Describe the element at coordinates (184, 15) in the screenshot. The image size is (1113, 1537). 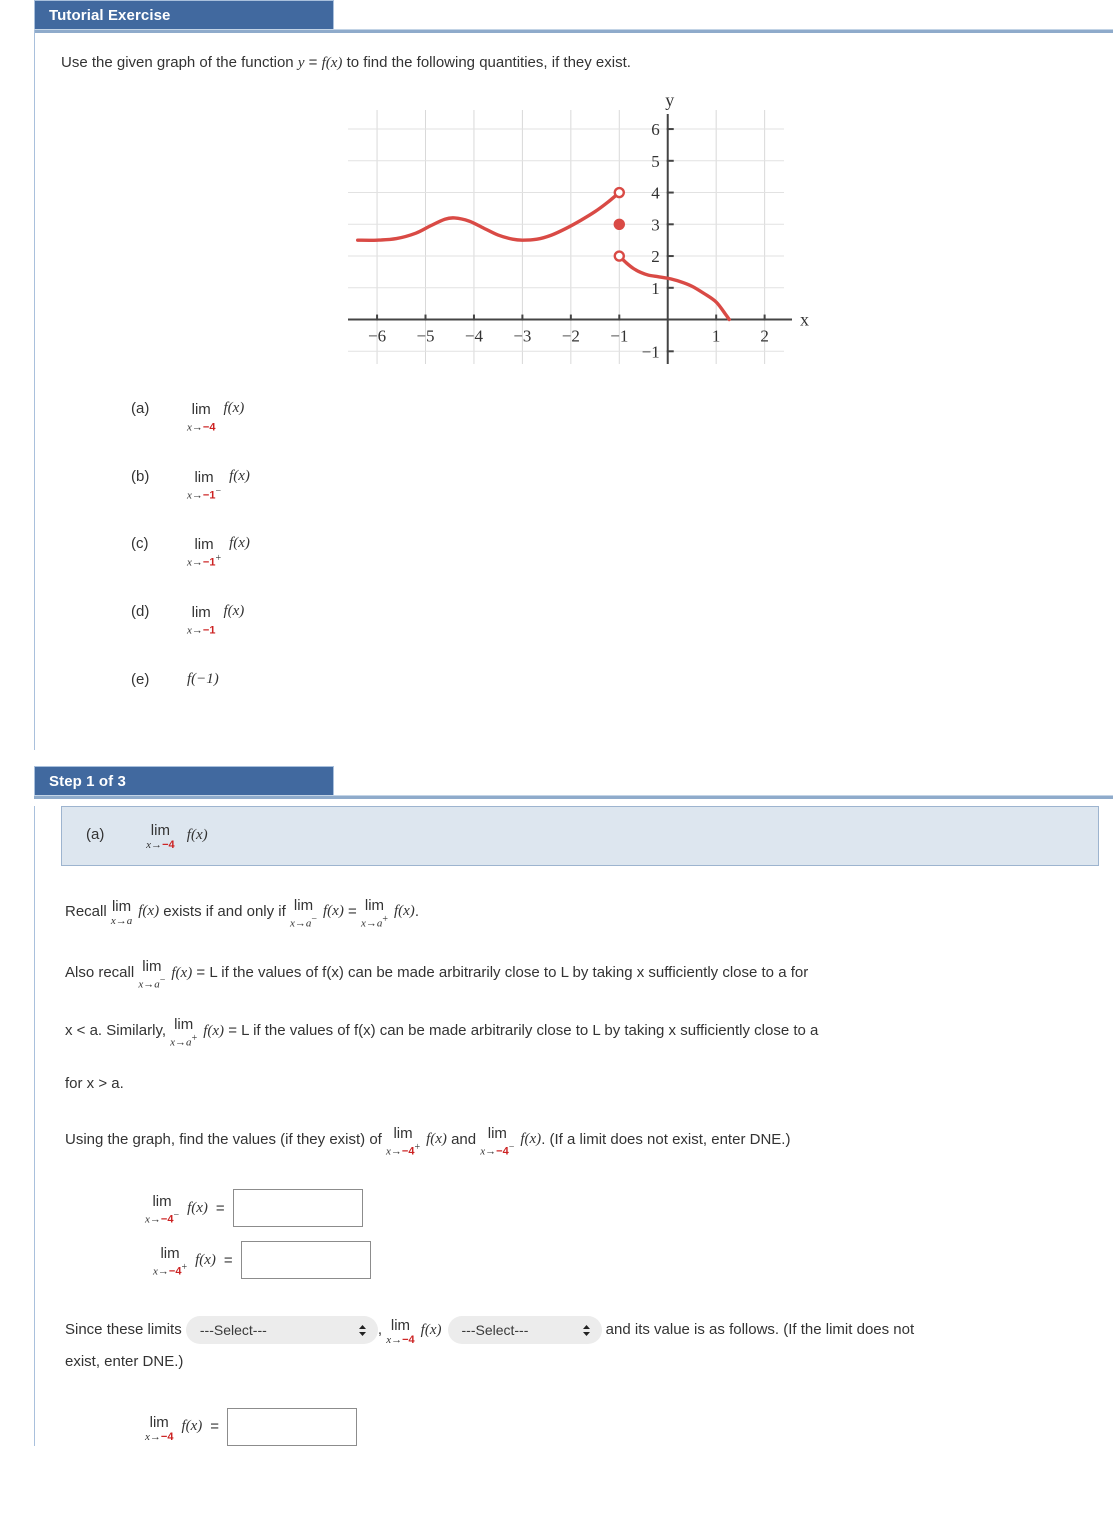
I see `tutorial-exercise-title: Tutorial Exercise` at that location.